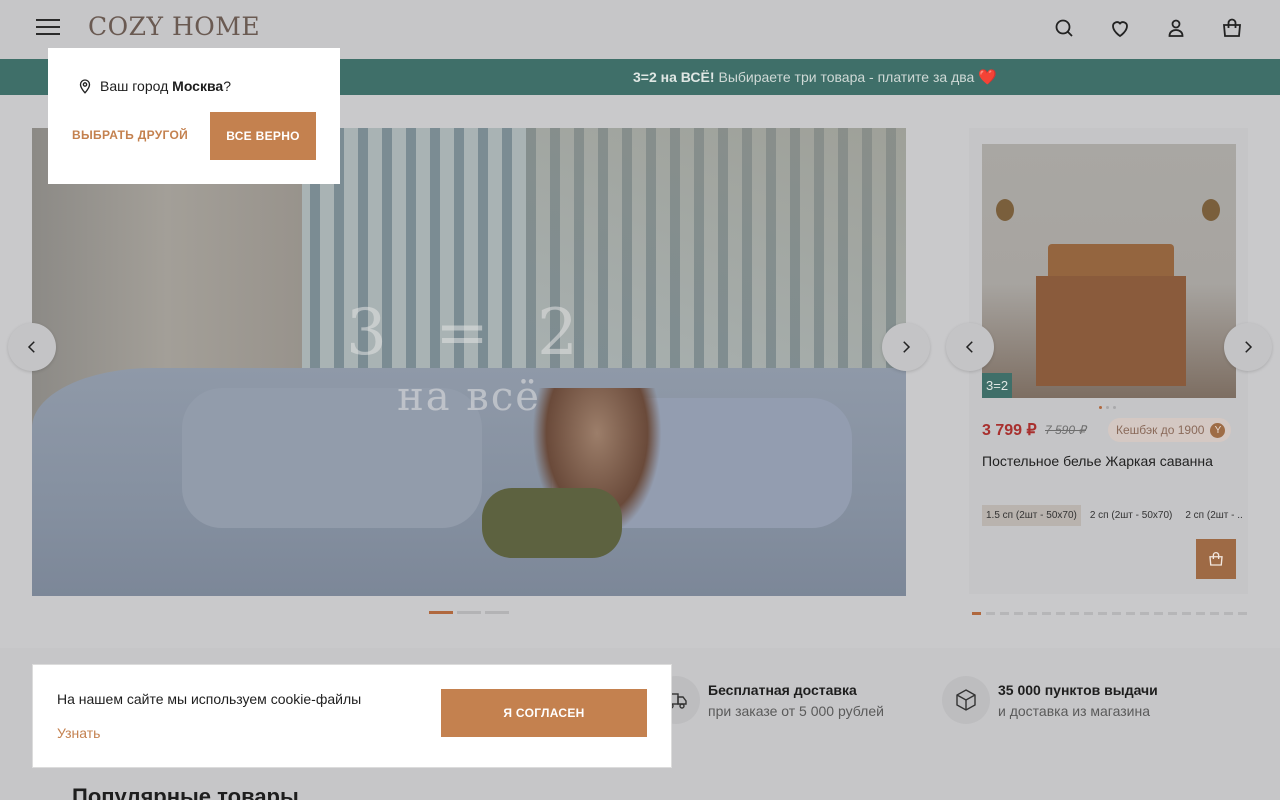 The image size is (1280, 800). What do you see at coordinates (263, 136) in the screenshot?
I see `confirm-city-button: ВСЕ ВЕРНО` at bounding box center [263, 136].